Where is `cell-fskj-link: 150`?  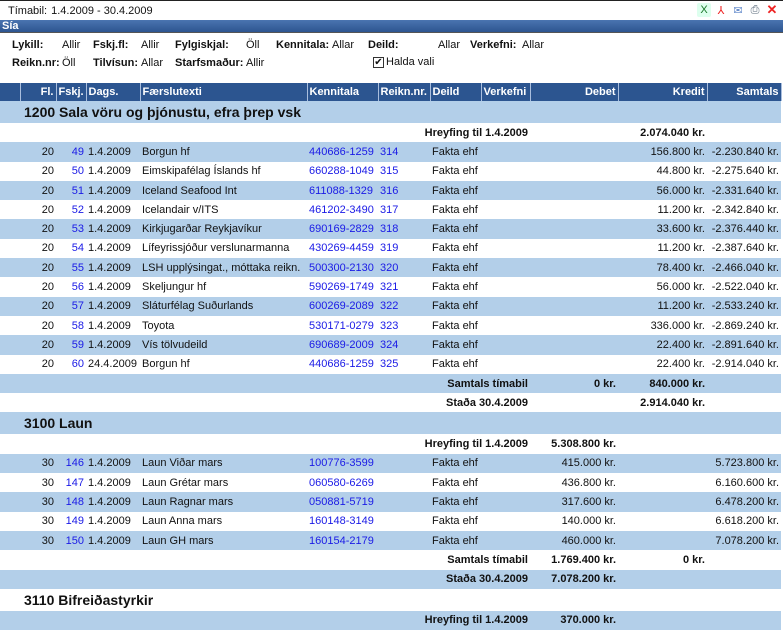 cell-fskj-link: 150 is located at coordinates (71, 540).